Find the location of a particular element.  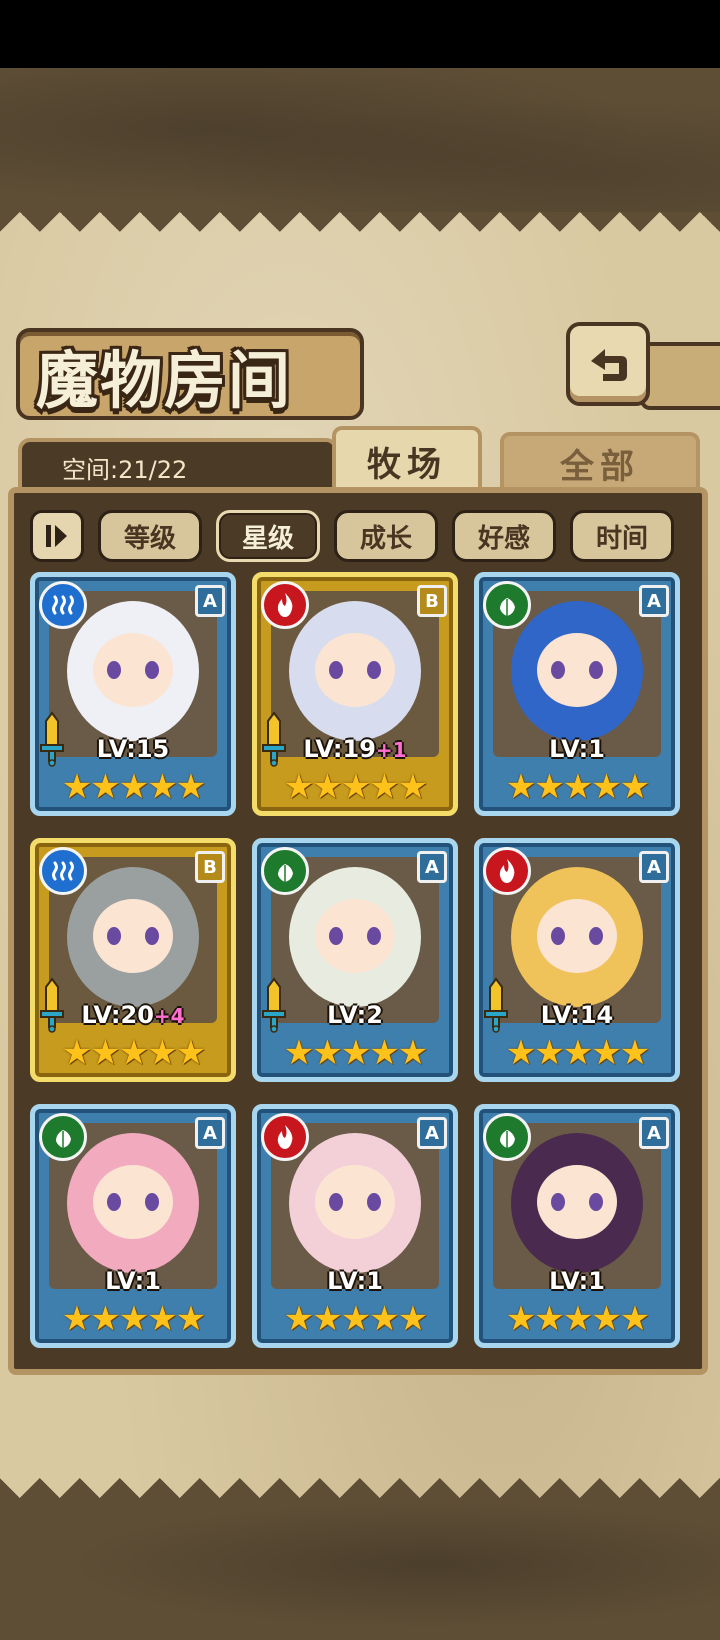

back-button is located at coordinates (608, 364).